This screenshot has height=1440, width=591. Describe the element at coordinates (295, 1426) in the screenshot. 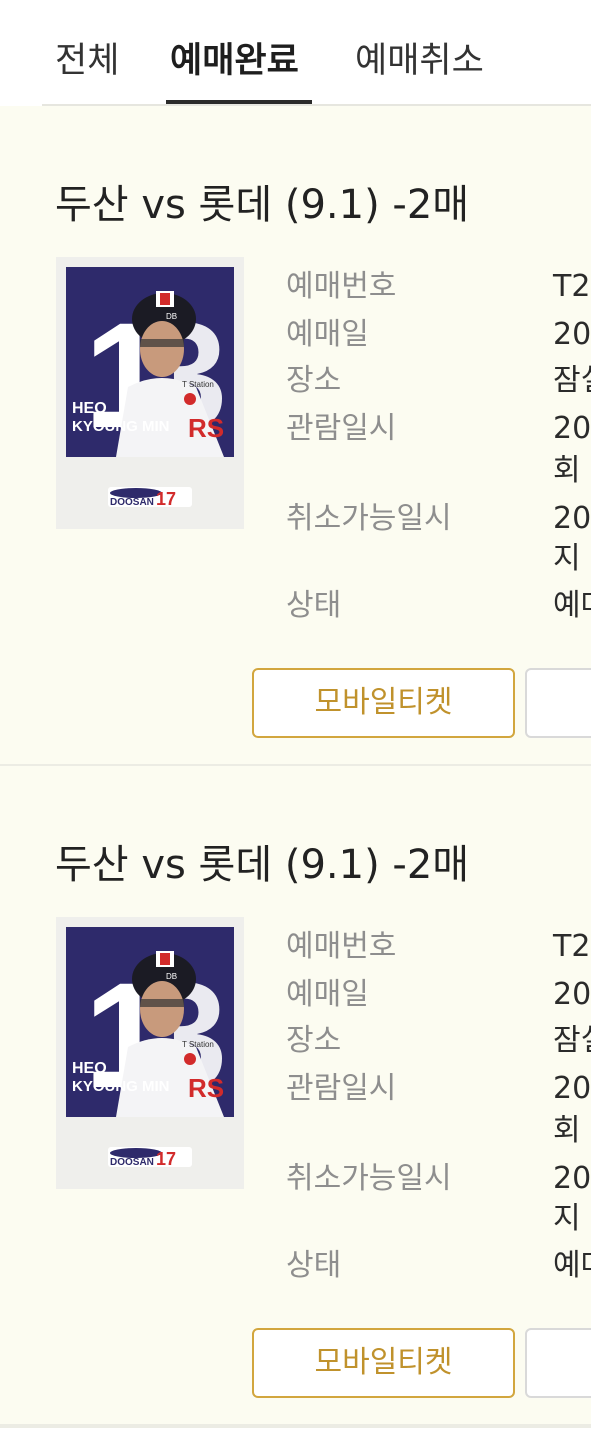

I see `card-separator` at that location.